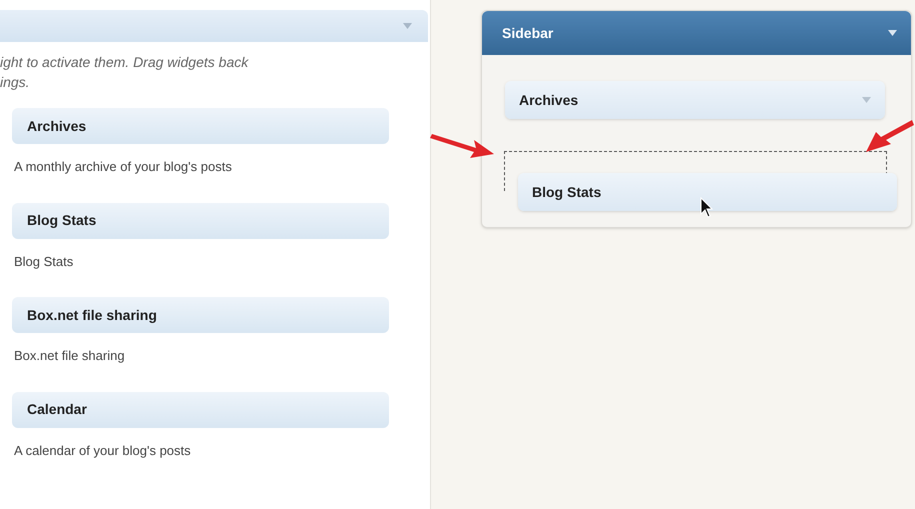 This screenshot has height=509, width=915. I want to click on sidebar-widget: Archives, so click(695, 100).